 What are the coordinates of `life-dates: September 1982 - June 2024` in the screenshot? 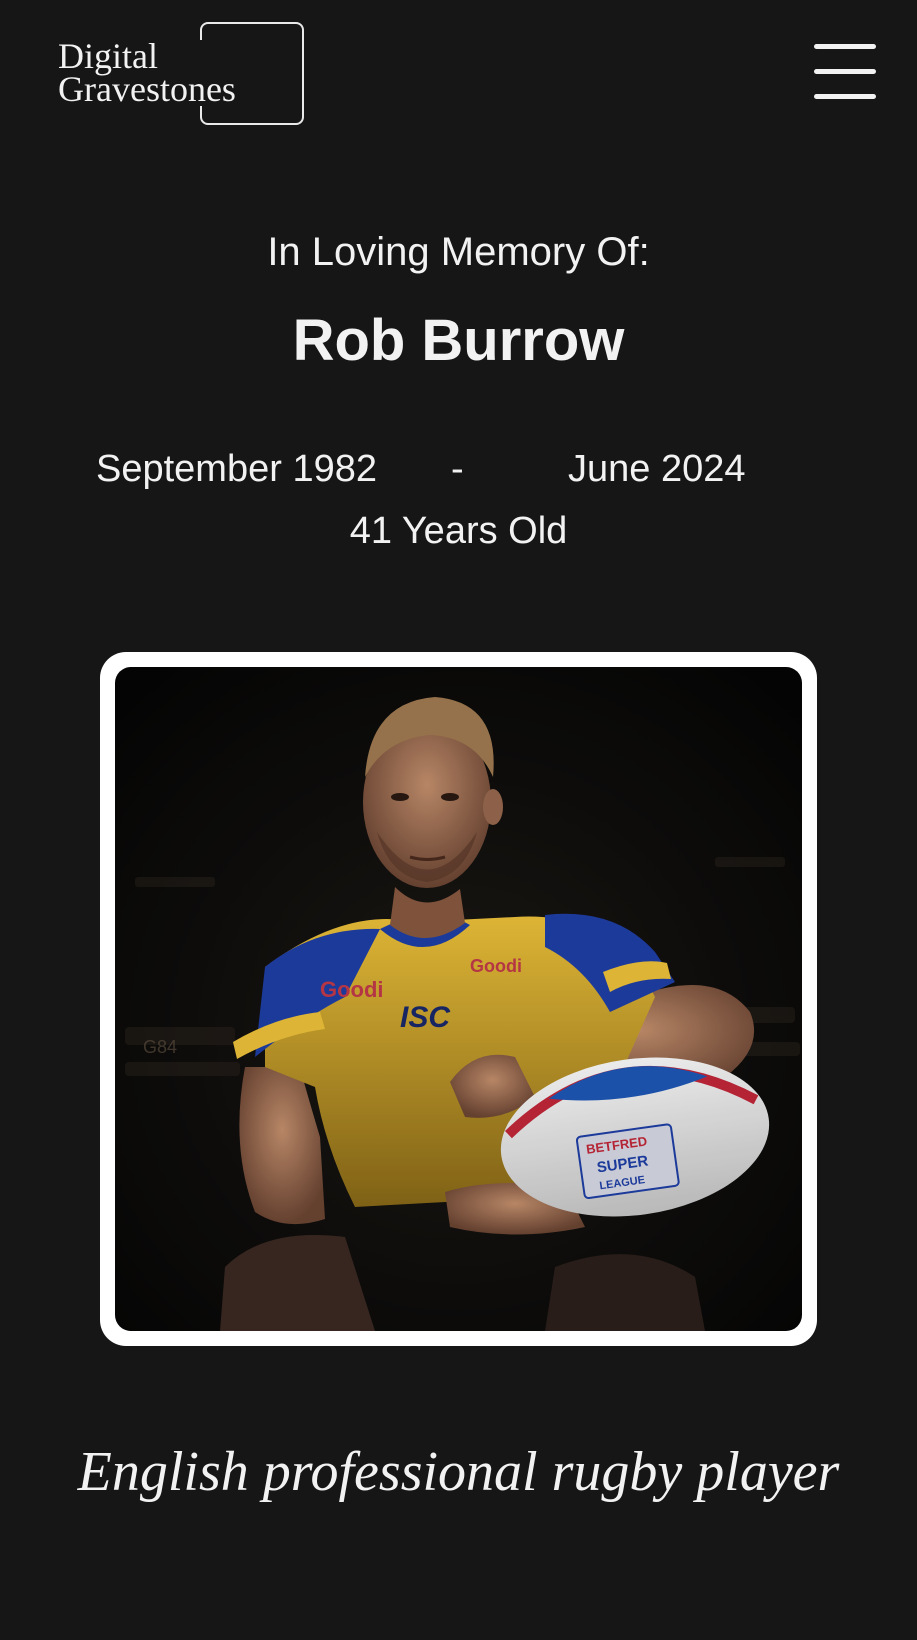 It's located at (458, 473).